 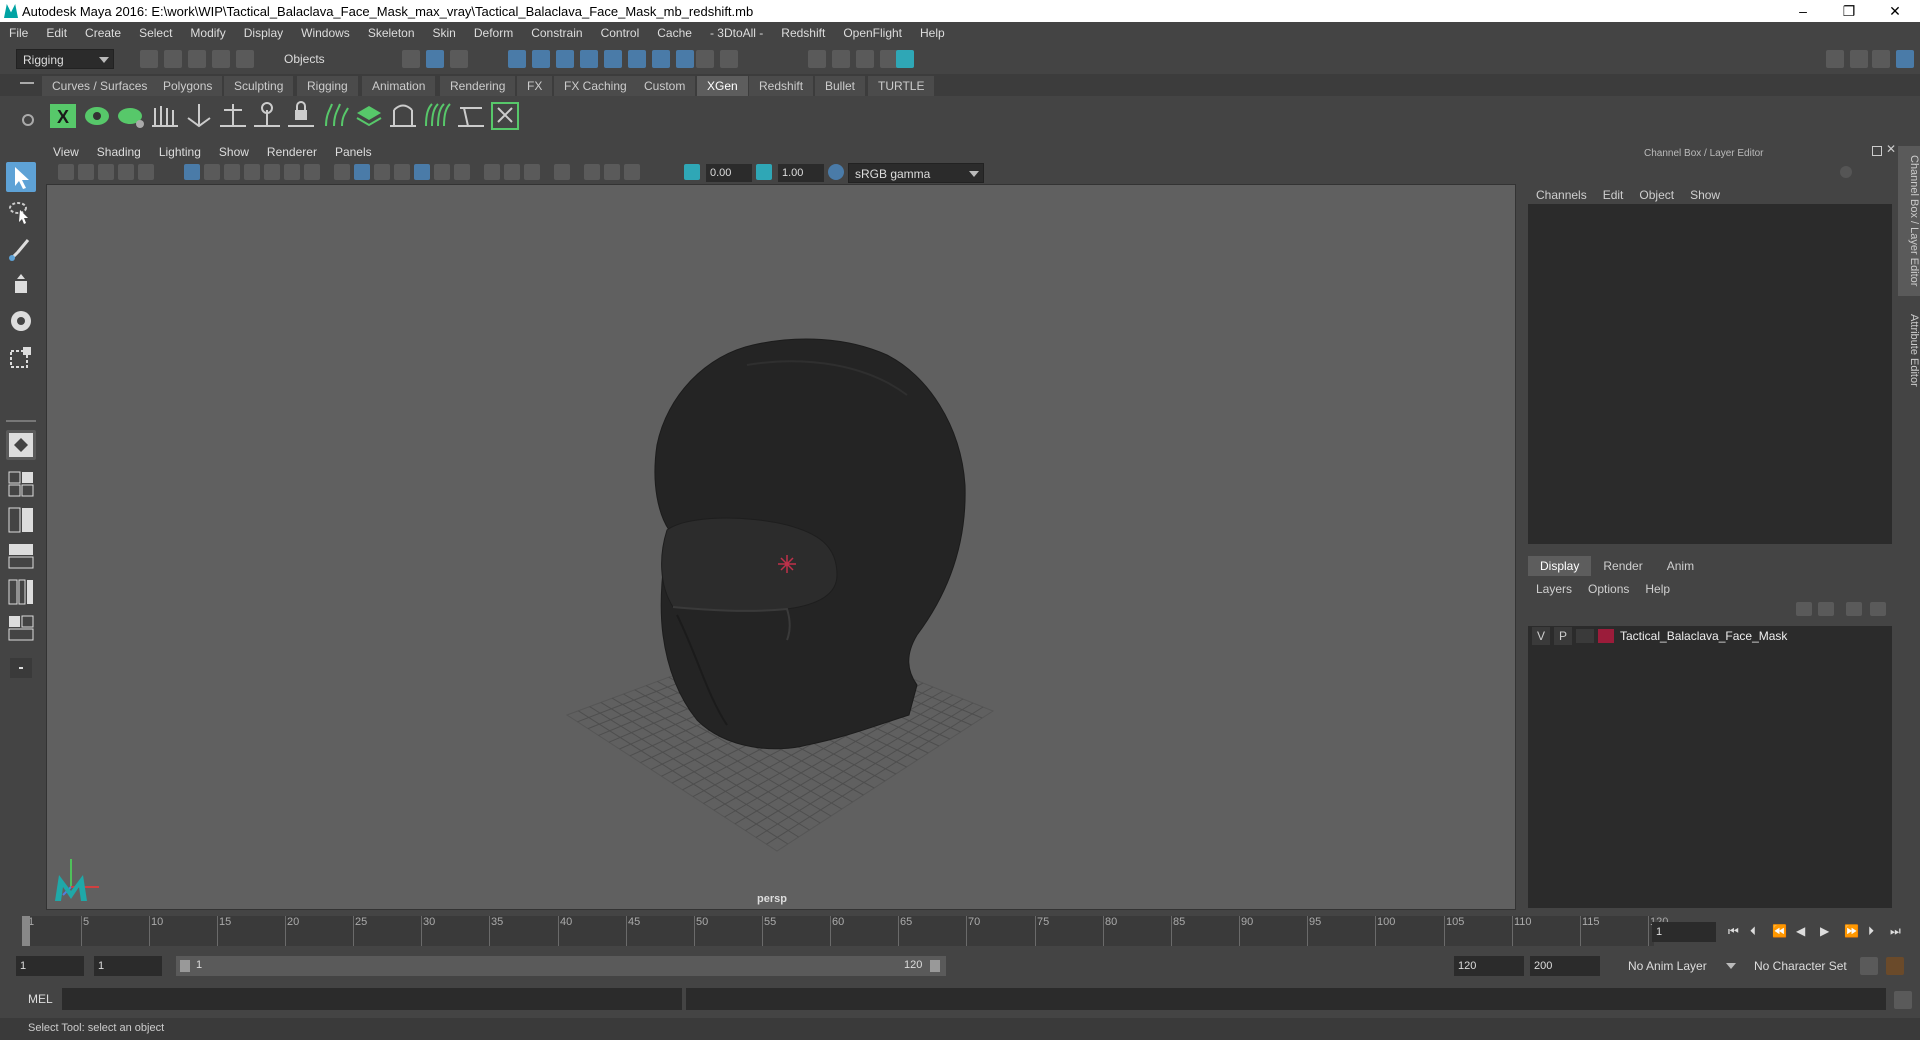 What do you see at coordinates (462, 172) in the screenshot?
I see `ambient-occlusion-icon` at bounding box center [462, 172].